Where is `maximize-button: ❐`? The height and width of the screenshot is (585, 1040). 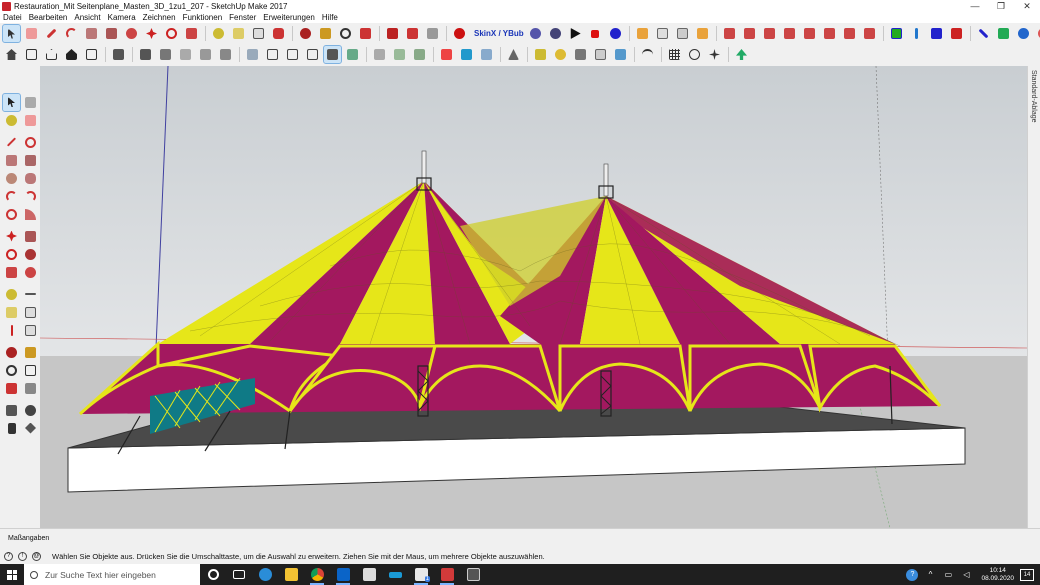
maximize-button: ❐ is located at coordinates (1001, 6).